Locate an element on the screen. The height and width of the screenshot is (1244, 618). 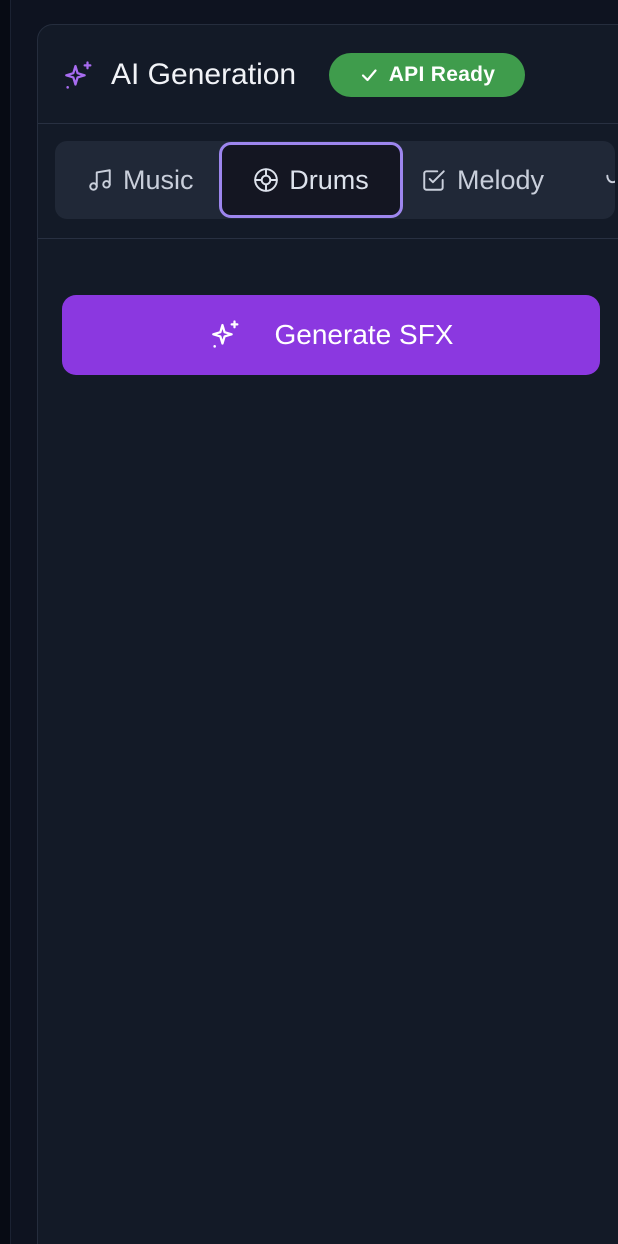
left-sidebar-edge is located at coordinates (5, 622).